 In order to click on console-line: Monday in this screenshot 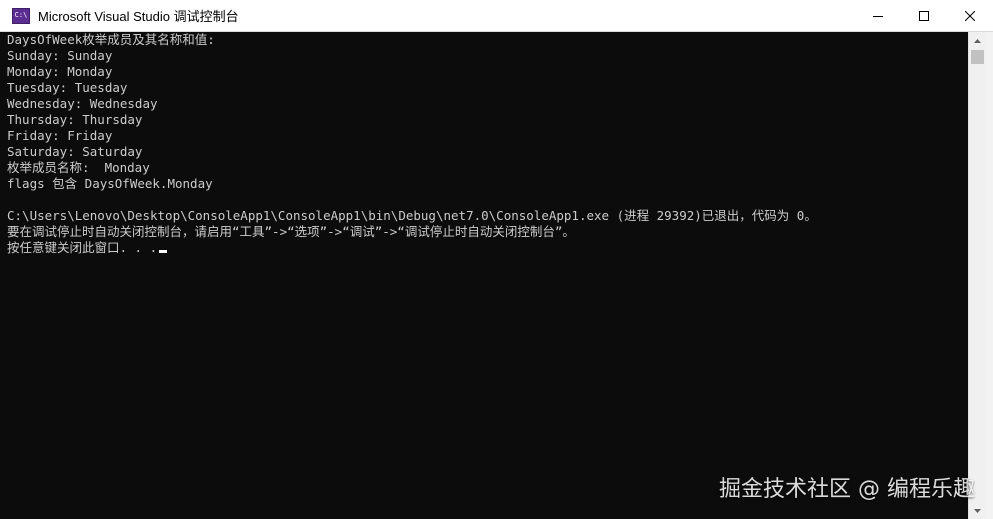, I will do `click(60, 71)`.